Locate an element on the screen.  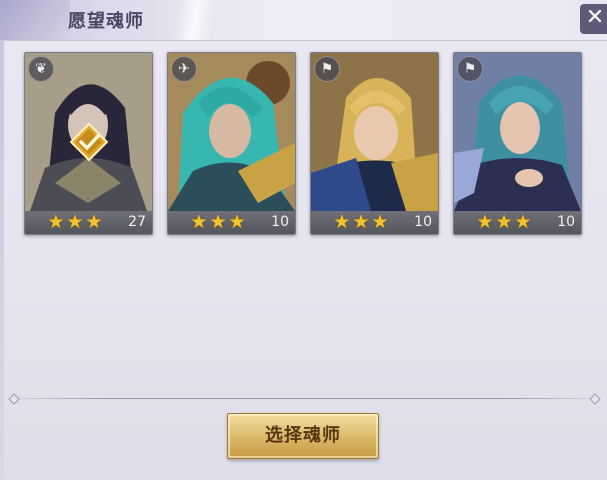
select-button-label: 选择魂师 is located at coordinates (303, 435).